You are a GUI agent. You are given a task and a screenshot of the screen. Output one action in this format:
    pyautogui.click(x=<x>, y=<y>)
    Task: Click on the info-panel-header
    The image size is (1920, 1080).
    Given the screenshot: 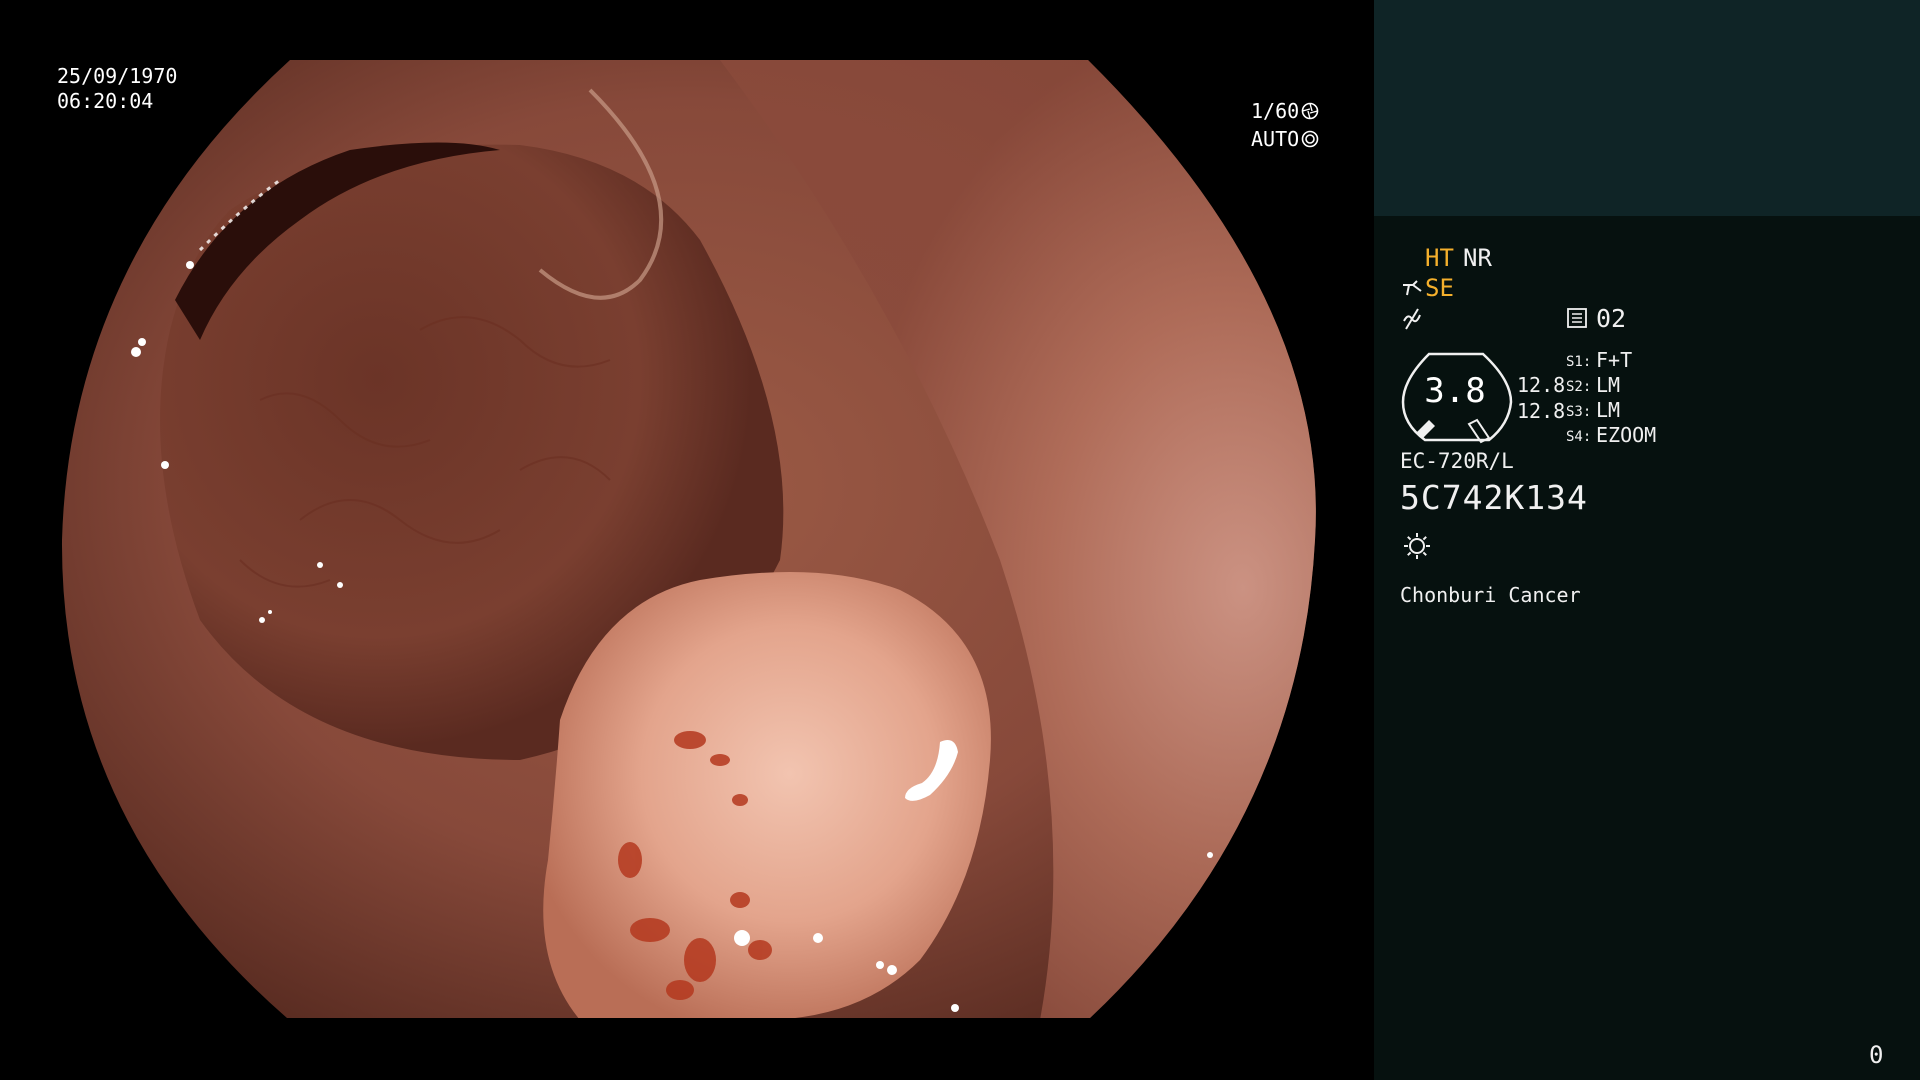 What is the action you would take?
    pyautogui.click(x=1647, y=108)
    